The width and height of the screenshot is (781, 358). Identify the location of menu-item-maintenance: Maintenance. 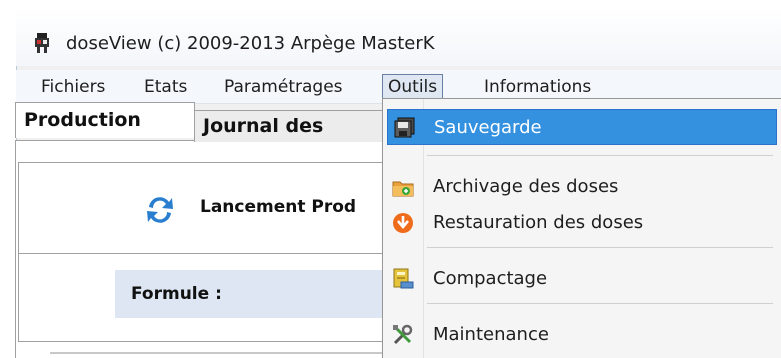
(582, 335).